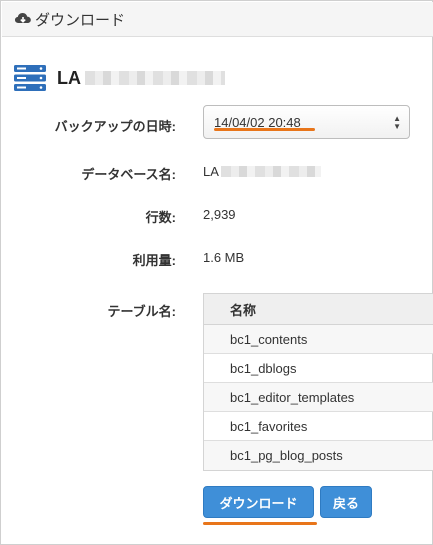 The image size is (433, 545). I want to click on backup-datetime-label: バックアップの日時:, so click(115, 126).